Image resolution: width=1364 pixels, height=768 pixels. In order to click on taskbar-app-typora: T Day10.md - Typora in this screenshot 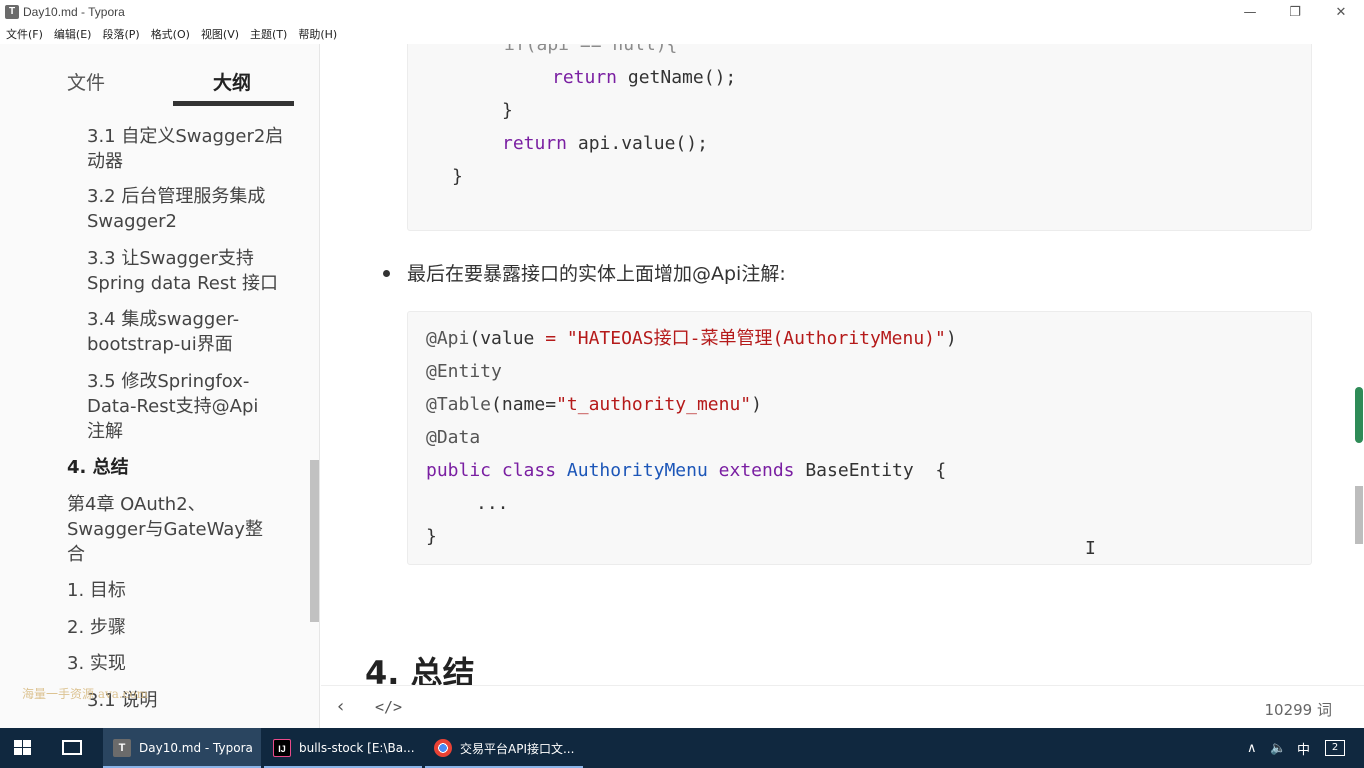, I will do `click(182, 748)`.